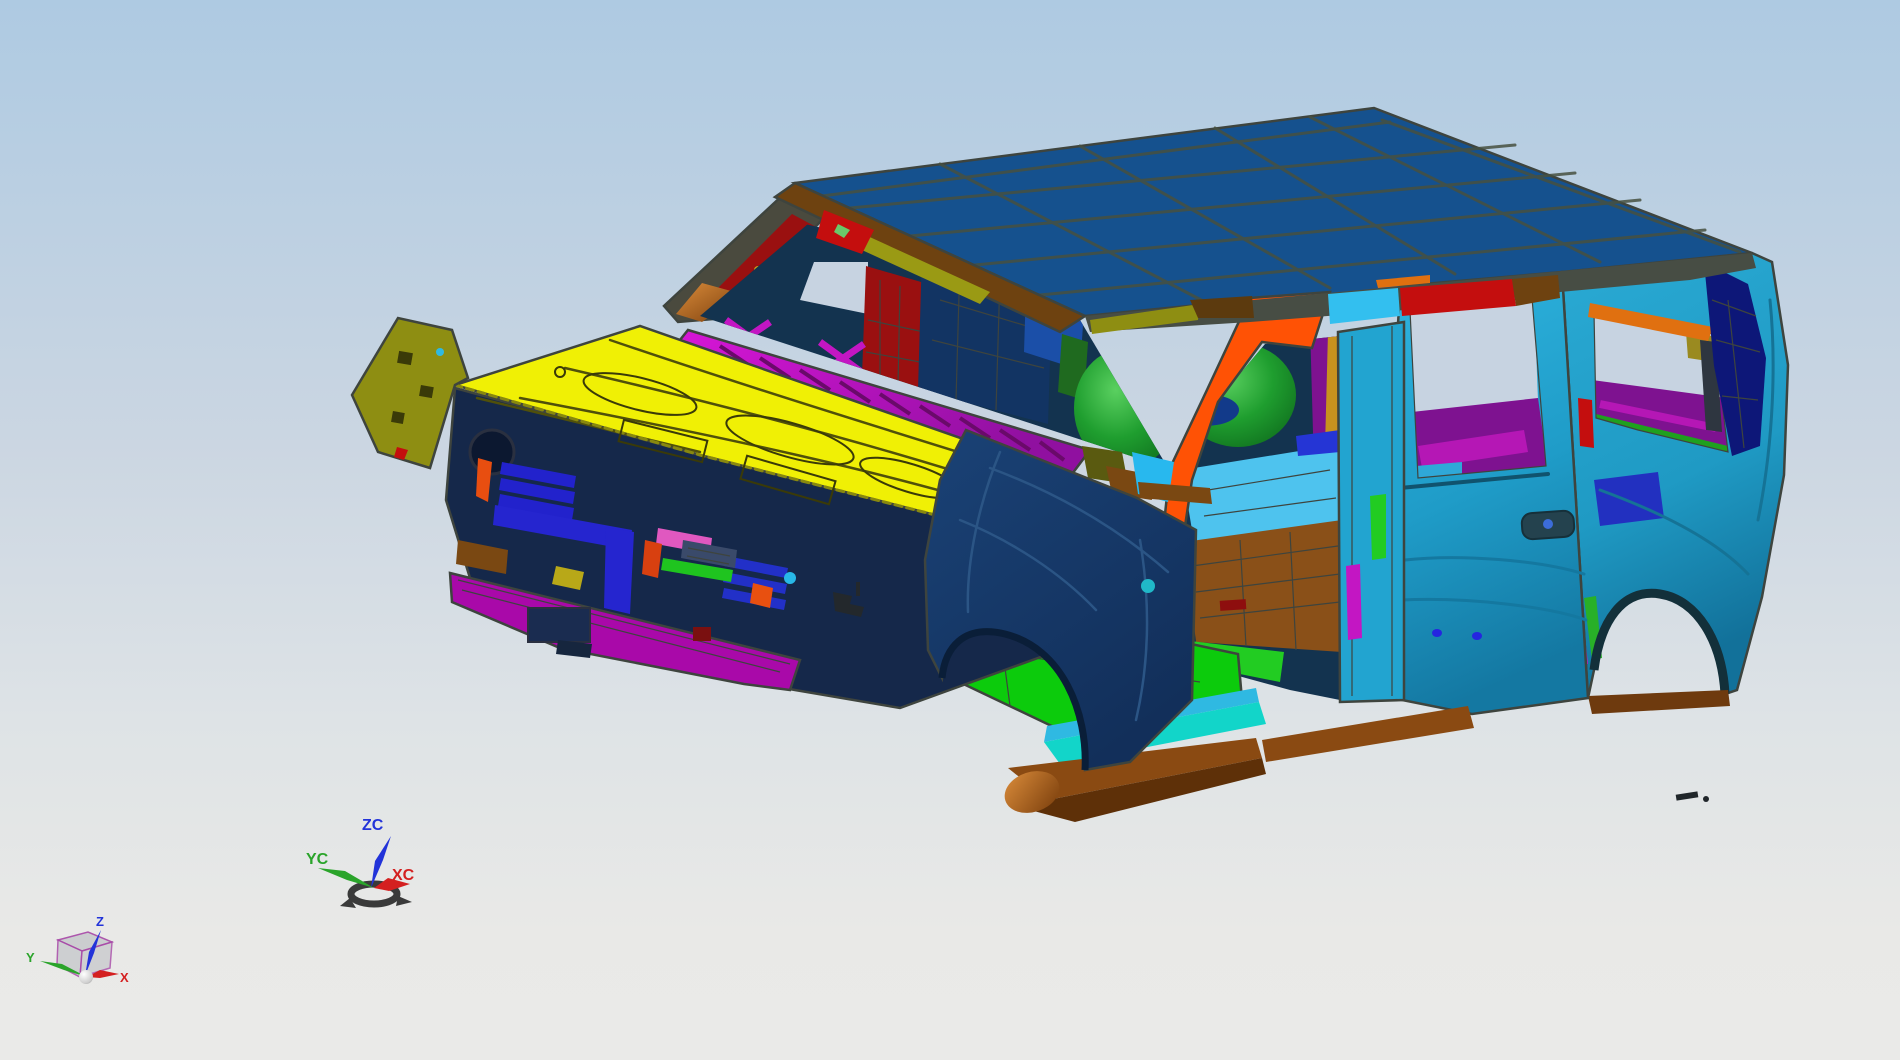 This screenshot has height=1060, width=1900. I want to click on b-pillar-reinforcement-green, so click(1378, 527).